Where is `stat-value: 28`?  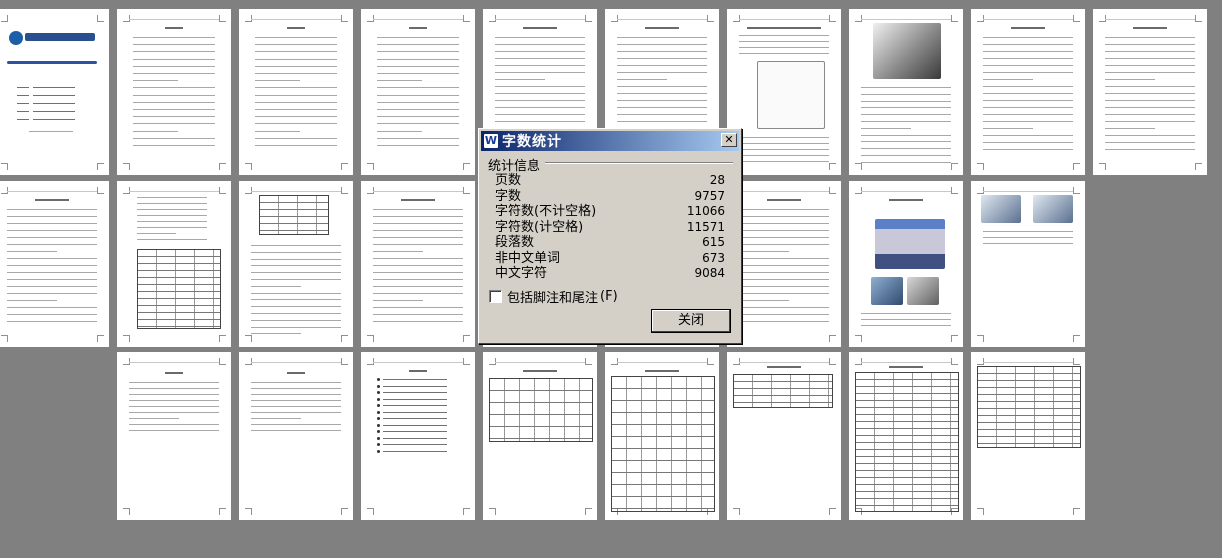
stat-value: 28 is located at coordinates (717, 180).